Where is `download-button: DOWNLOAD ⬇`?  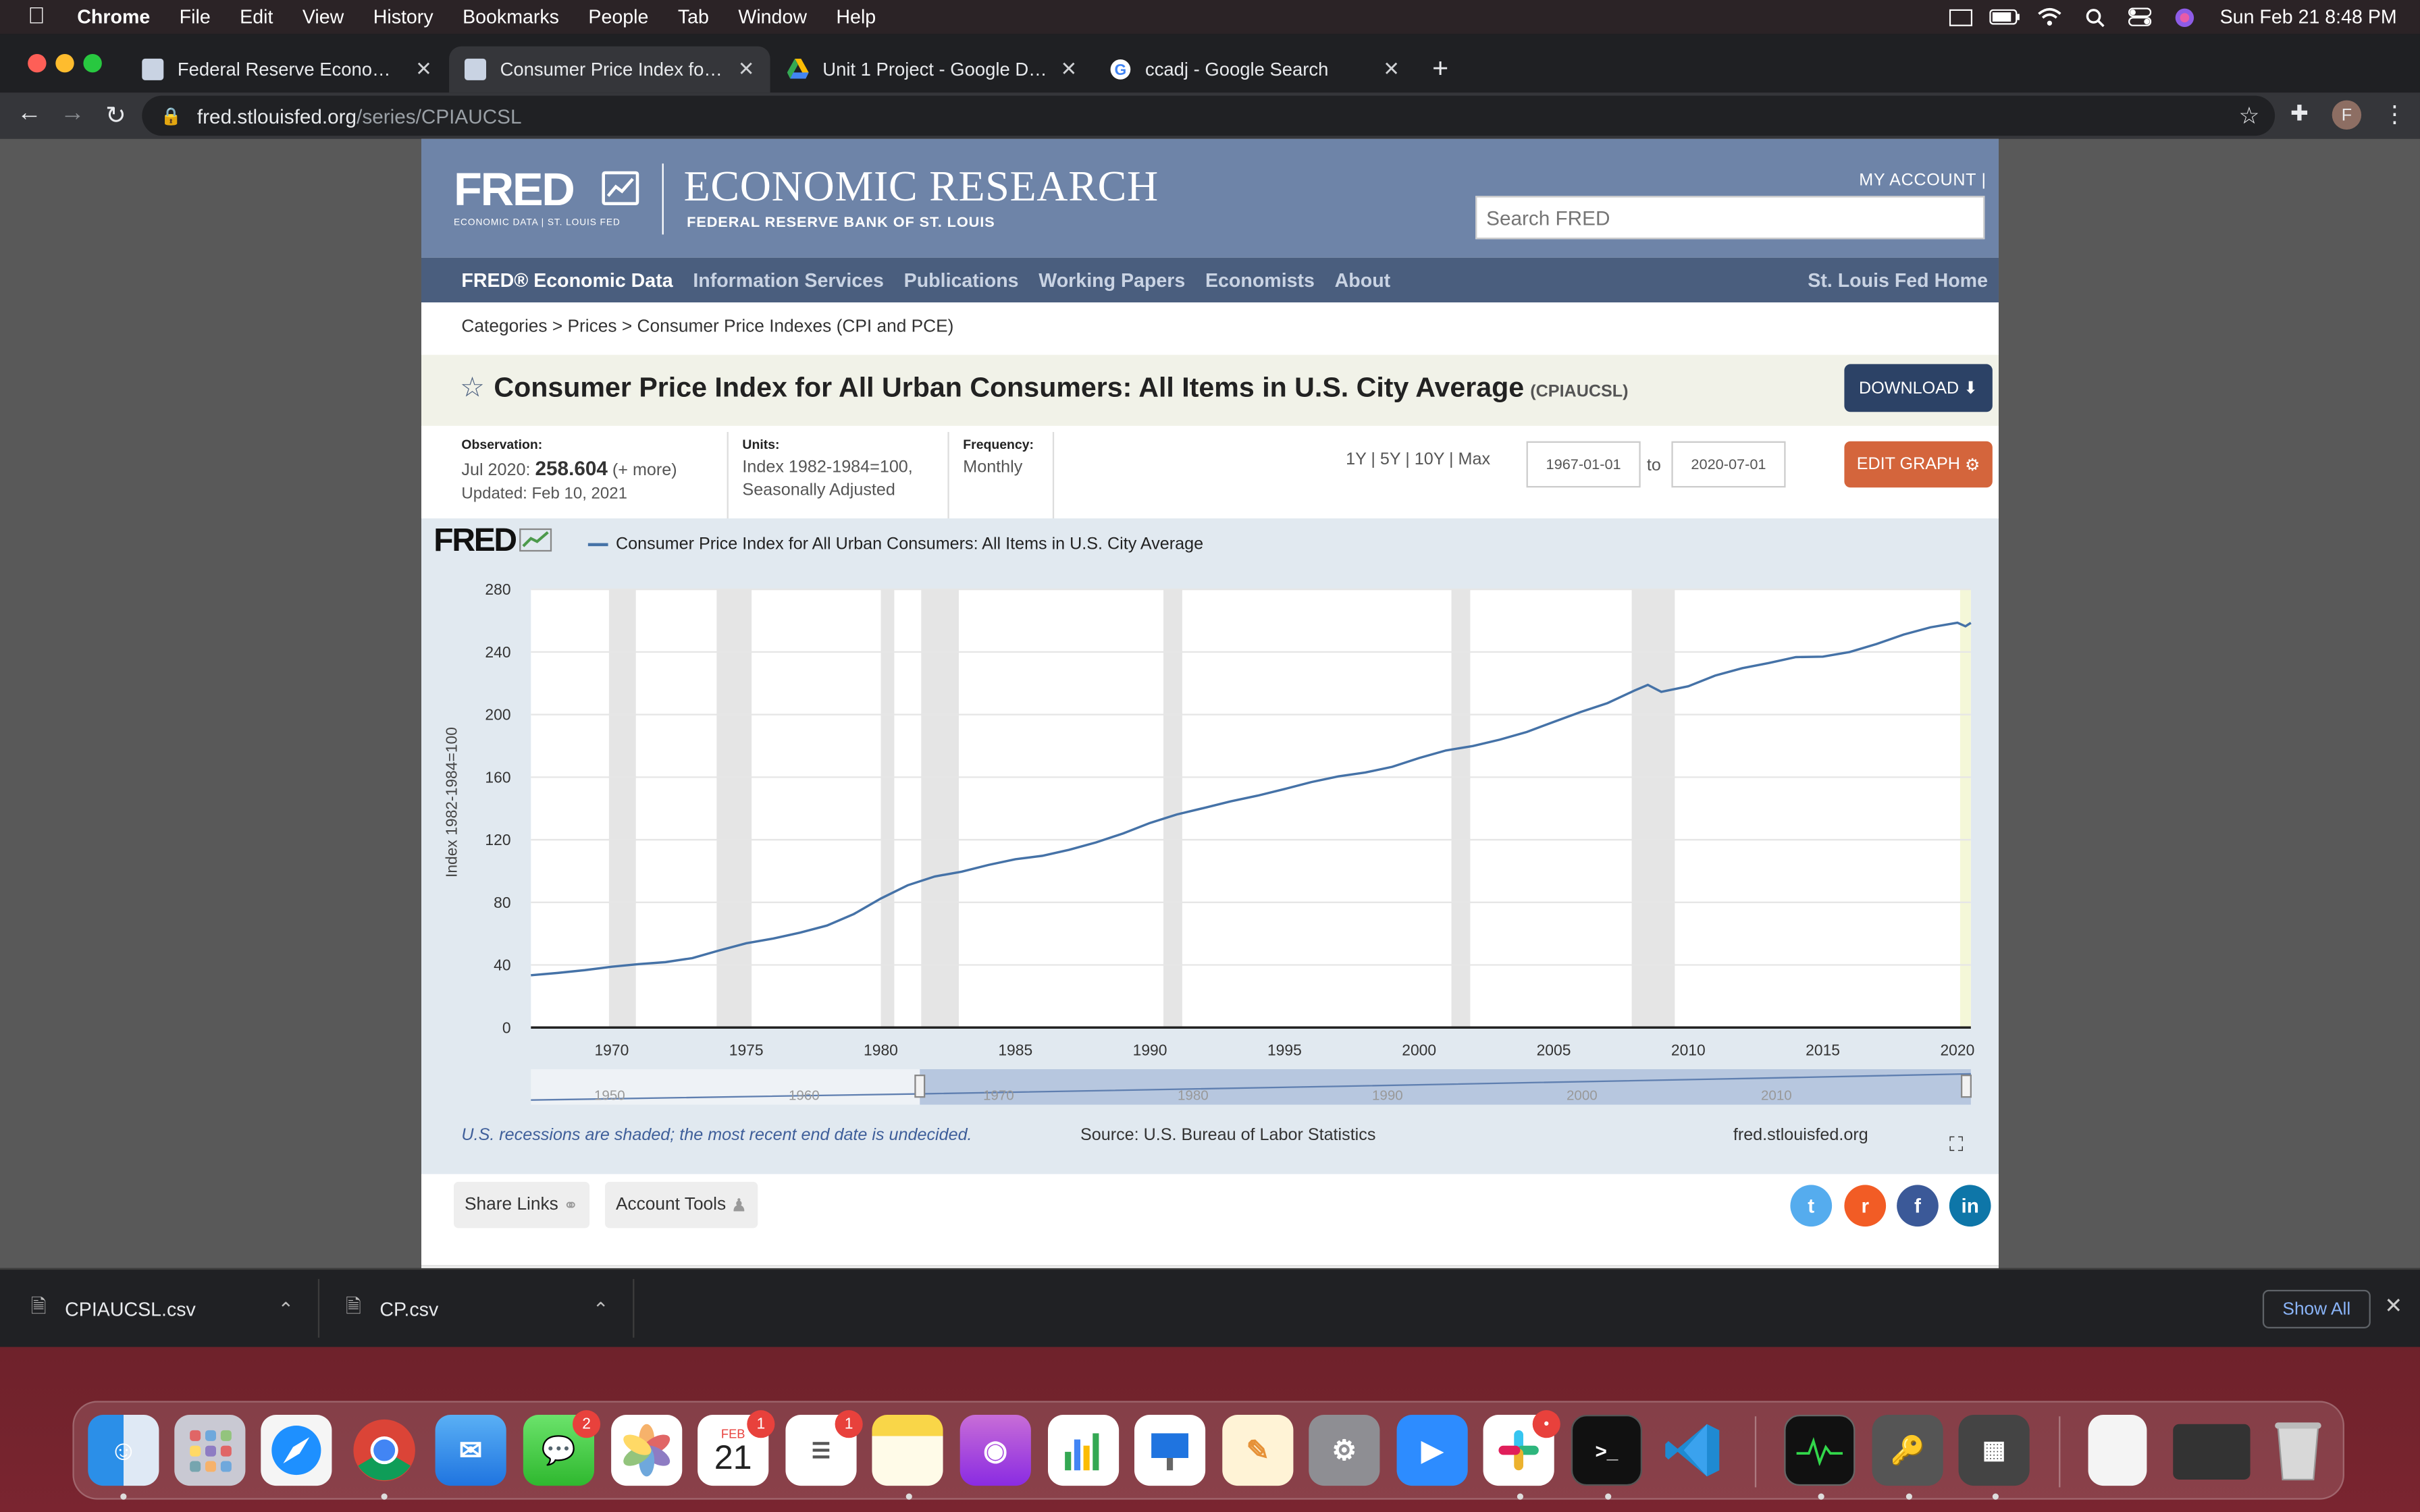 download-button: DOWNLOAD ⬇ is located at coordinates (1918, 388).